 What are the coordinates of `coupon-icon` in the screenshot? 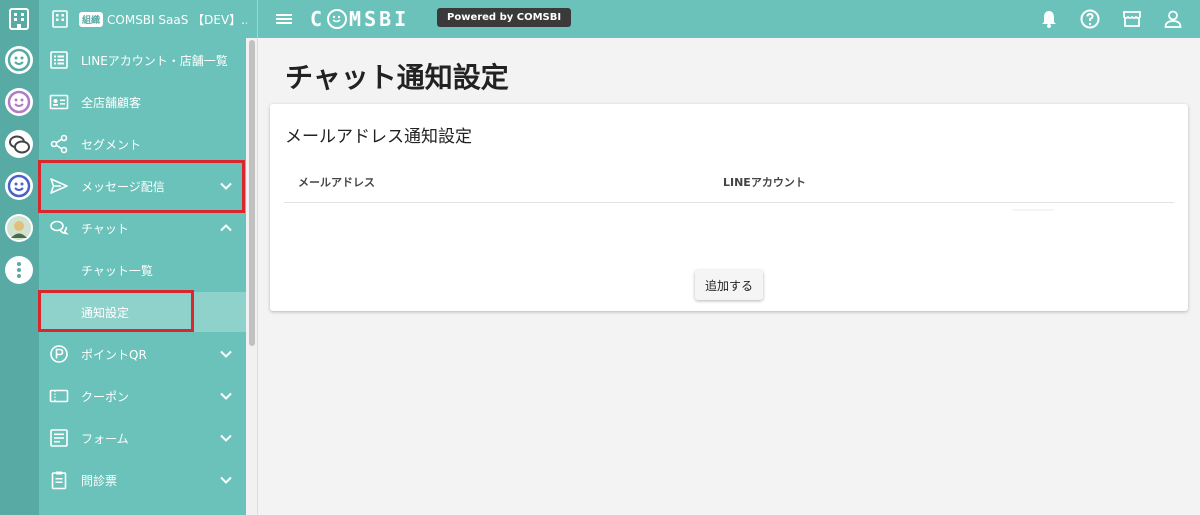 It's located at (59, 396).